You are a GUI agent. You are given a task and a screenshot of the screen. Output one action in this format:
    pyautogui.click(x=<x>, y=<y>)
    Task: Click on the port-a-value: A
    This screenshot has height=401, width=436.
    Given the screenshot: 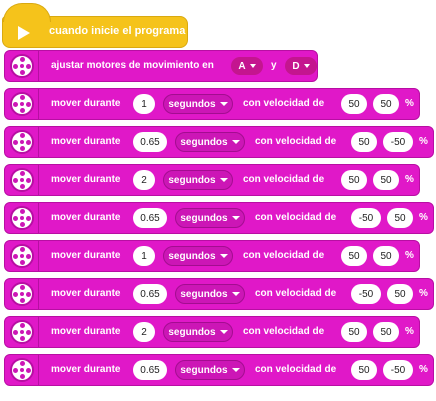 What is the action you would take?
    pyautogui.click(x=242, y=66)
    